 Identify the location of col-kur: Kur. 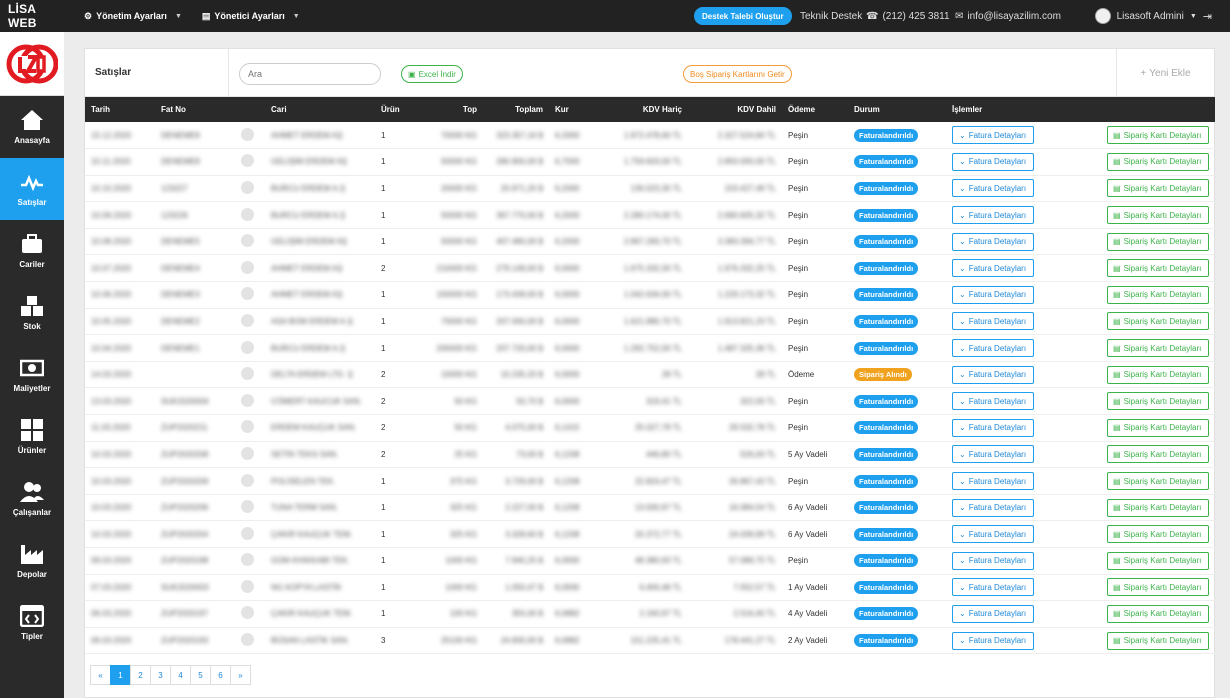
(573, 109).